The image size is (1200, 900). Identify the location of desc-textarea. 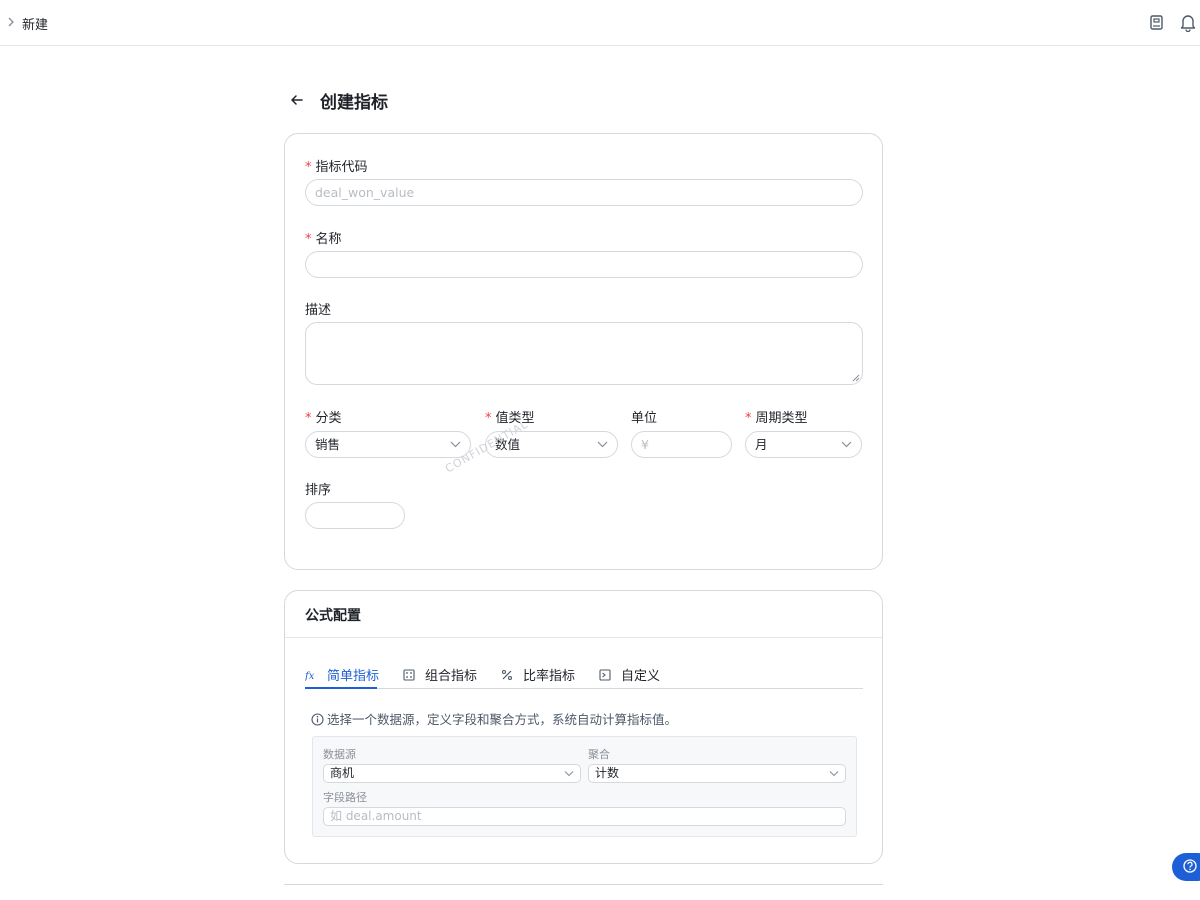
(584, 353).